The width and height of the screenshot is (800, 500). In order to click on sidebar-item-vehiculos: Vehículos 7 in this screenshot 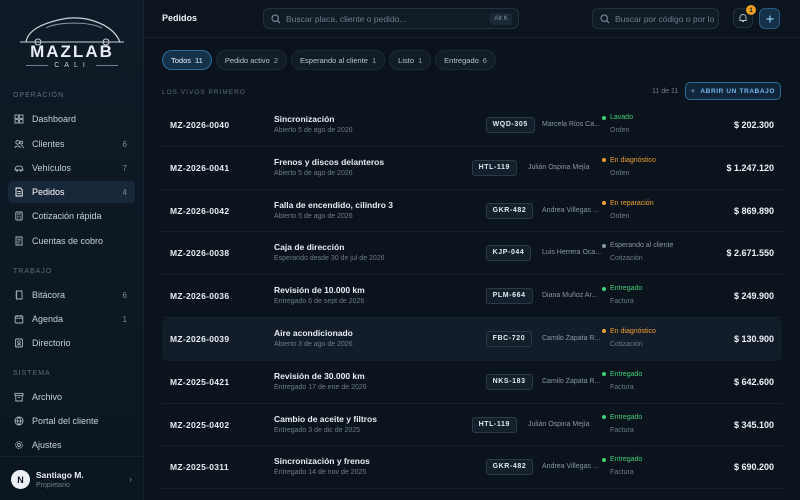, I will do `click(71, 168)`.